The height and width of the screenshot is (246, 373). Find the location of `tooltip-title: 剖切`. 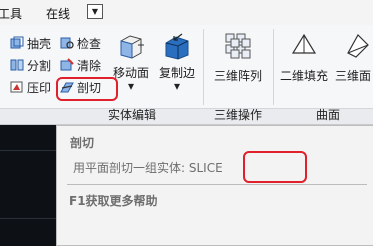

tooltip-title: 剖切 is located at coordinates (82, 143).